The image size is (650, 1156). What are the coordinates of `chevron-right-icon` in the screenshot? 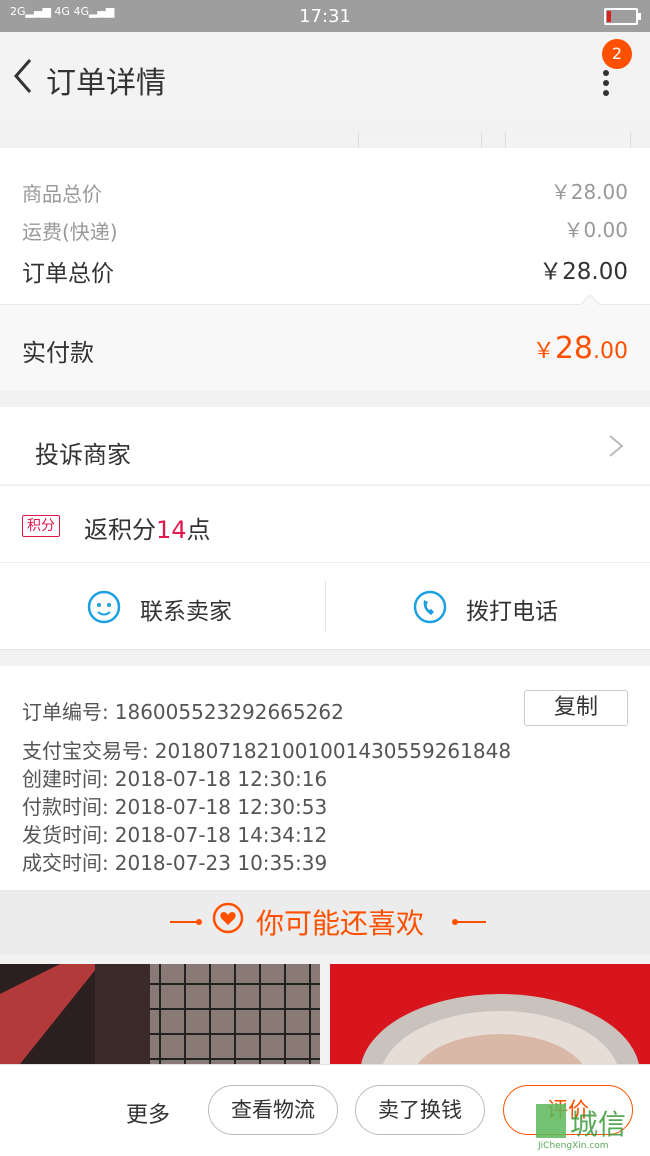 It's located at (616, 446).